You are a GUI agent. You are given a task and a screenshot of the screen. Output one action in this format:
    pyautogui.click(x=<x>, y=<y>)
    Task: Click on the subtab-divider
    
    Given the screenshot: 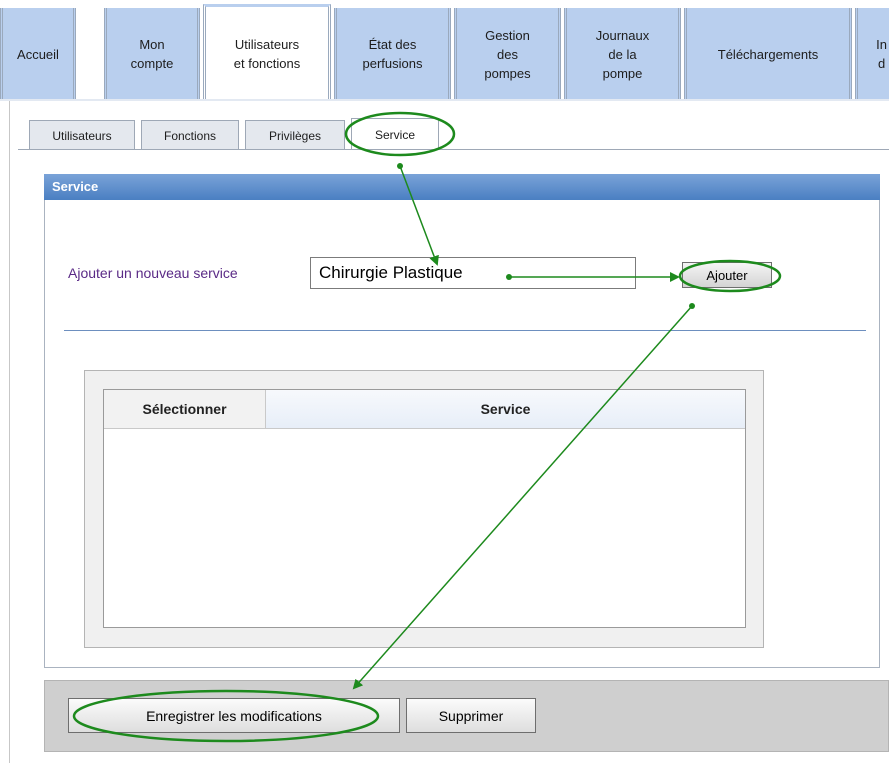 What is the action you would take?
    pyautogui.click(x=453, y=149)
    